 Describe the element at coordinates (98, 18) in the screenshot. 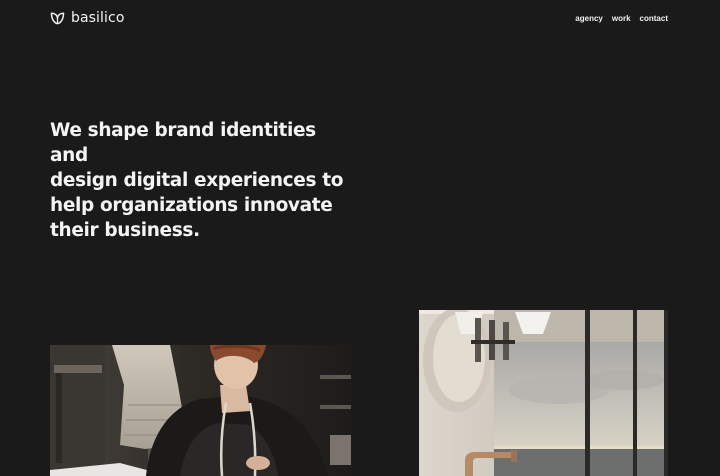

I see `brand-name: basilico` at that location.